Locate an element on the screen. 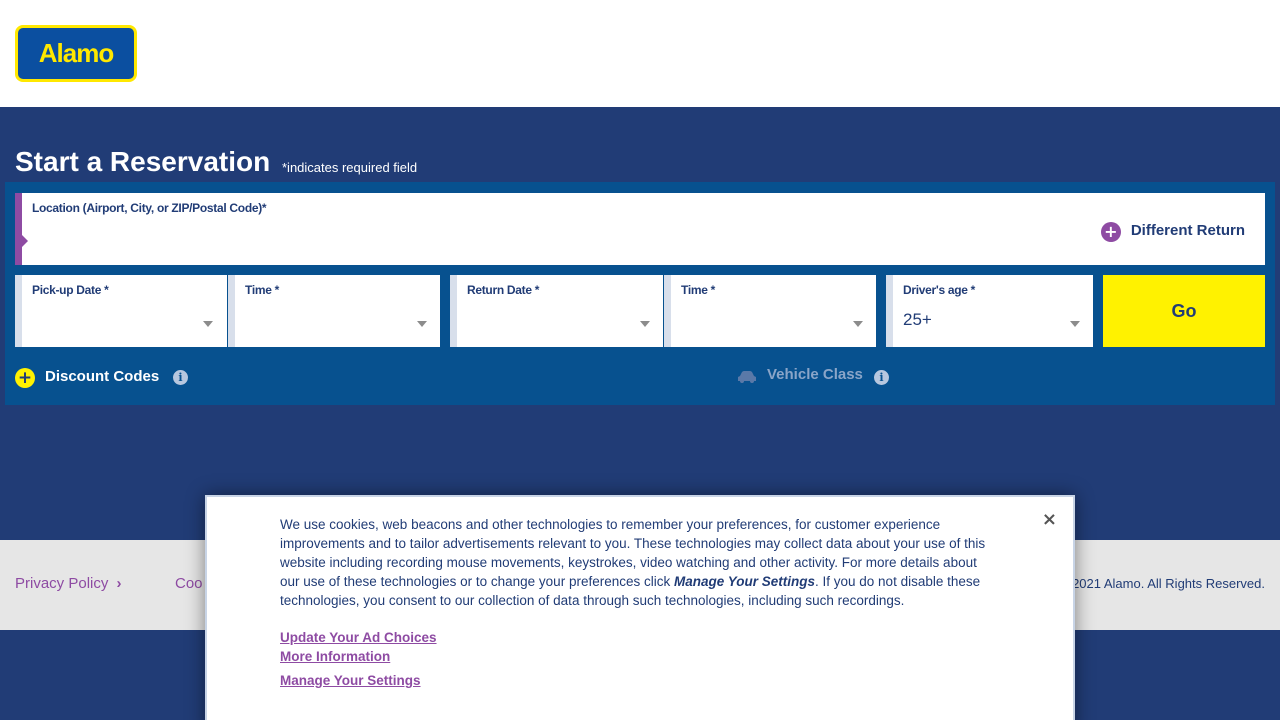 The height and width of the screenshot is (720, 1280). vehicle-class-label: Vehicle Class is located at coordinates (815, 374).